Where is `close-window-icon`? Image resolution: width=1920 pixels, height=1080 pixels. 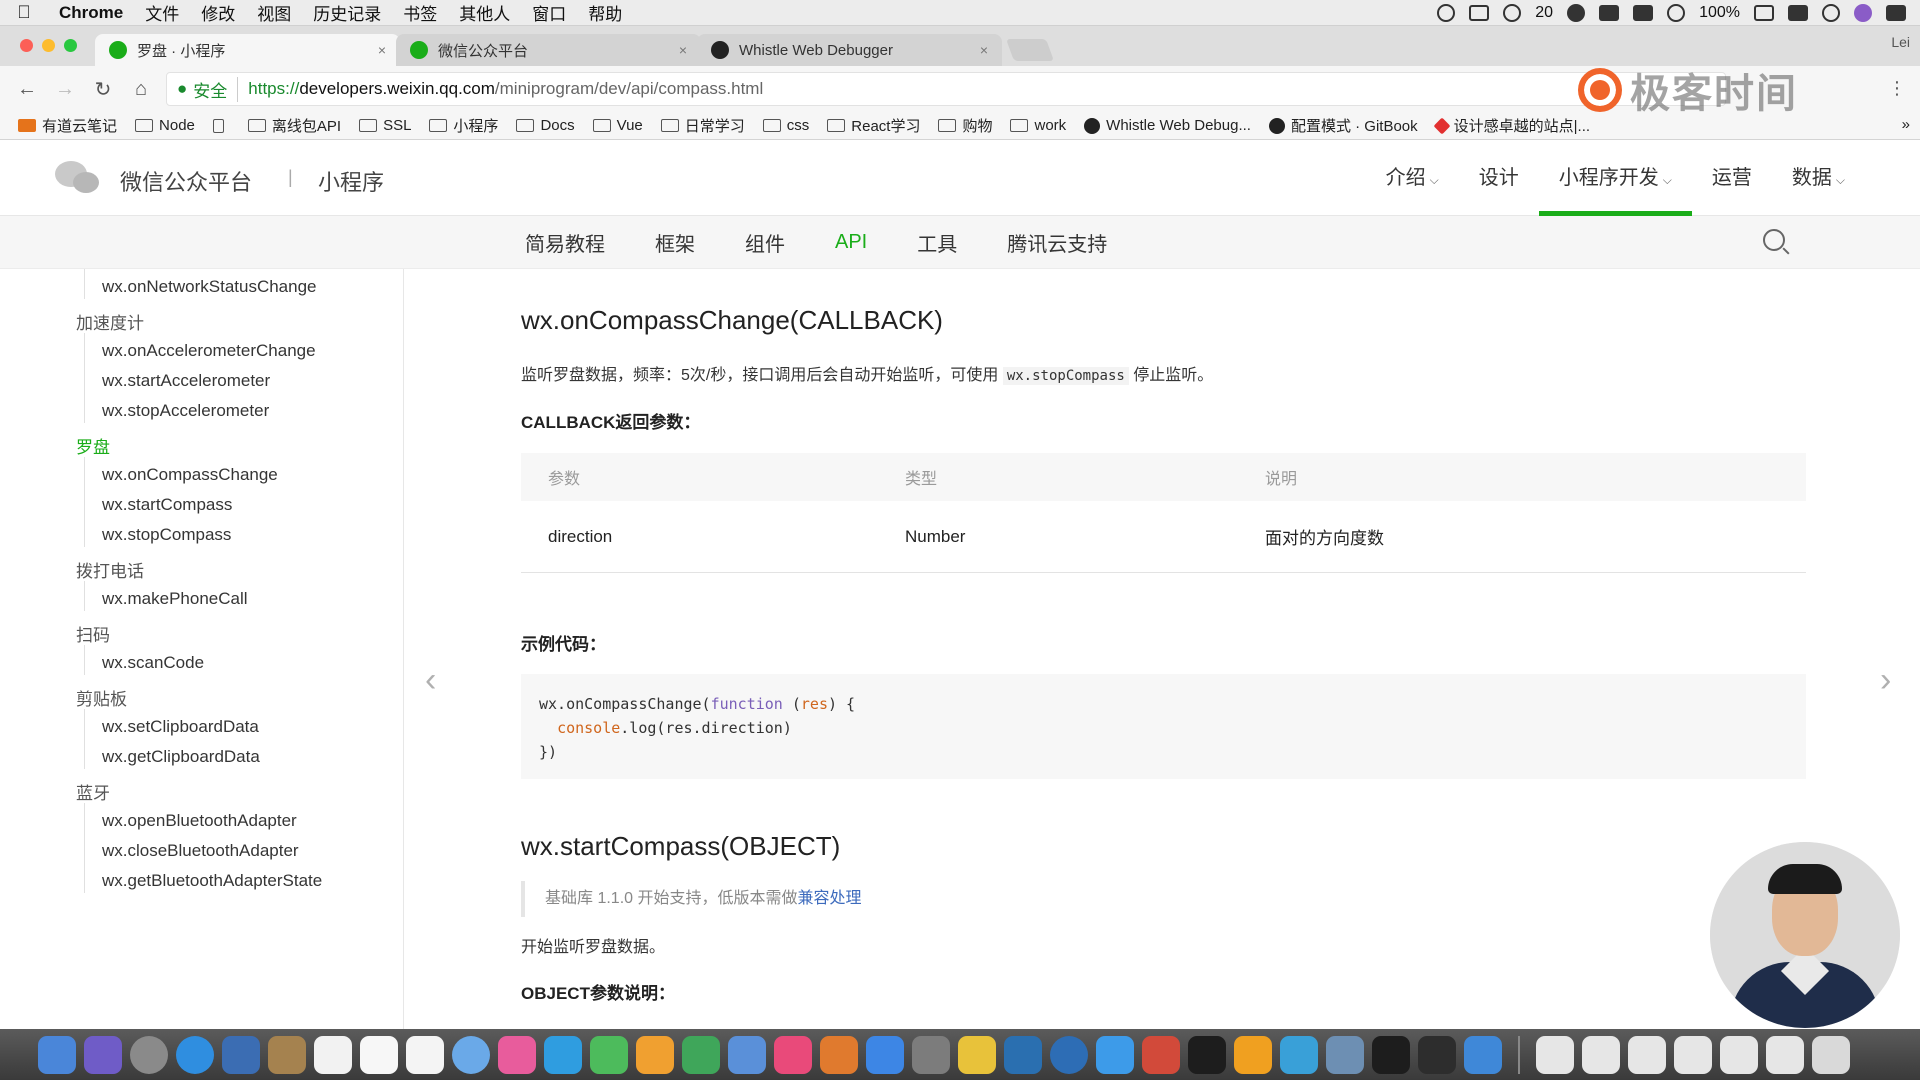
close-window-icon is located at coordinates (26, 45).